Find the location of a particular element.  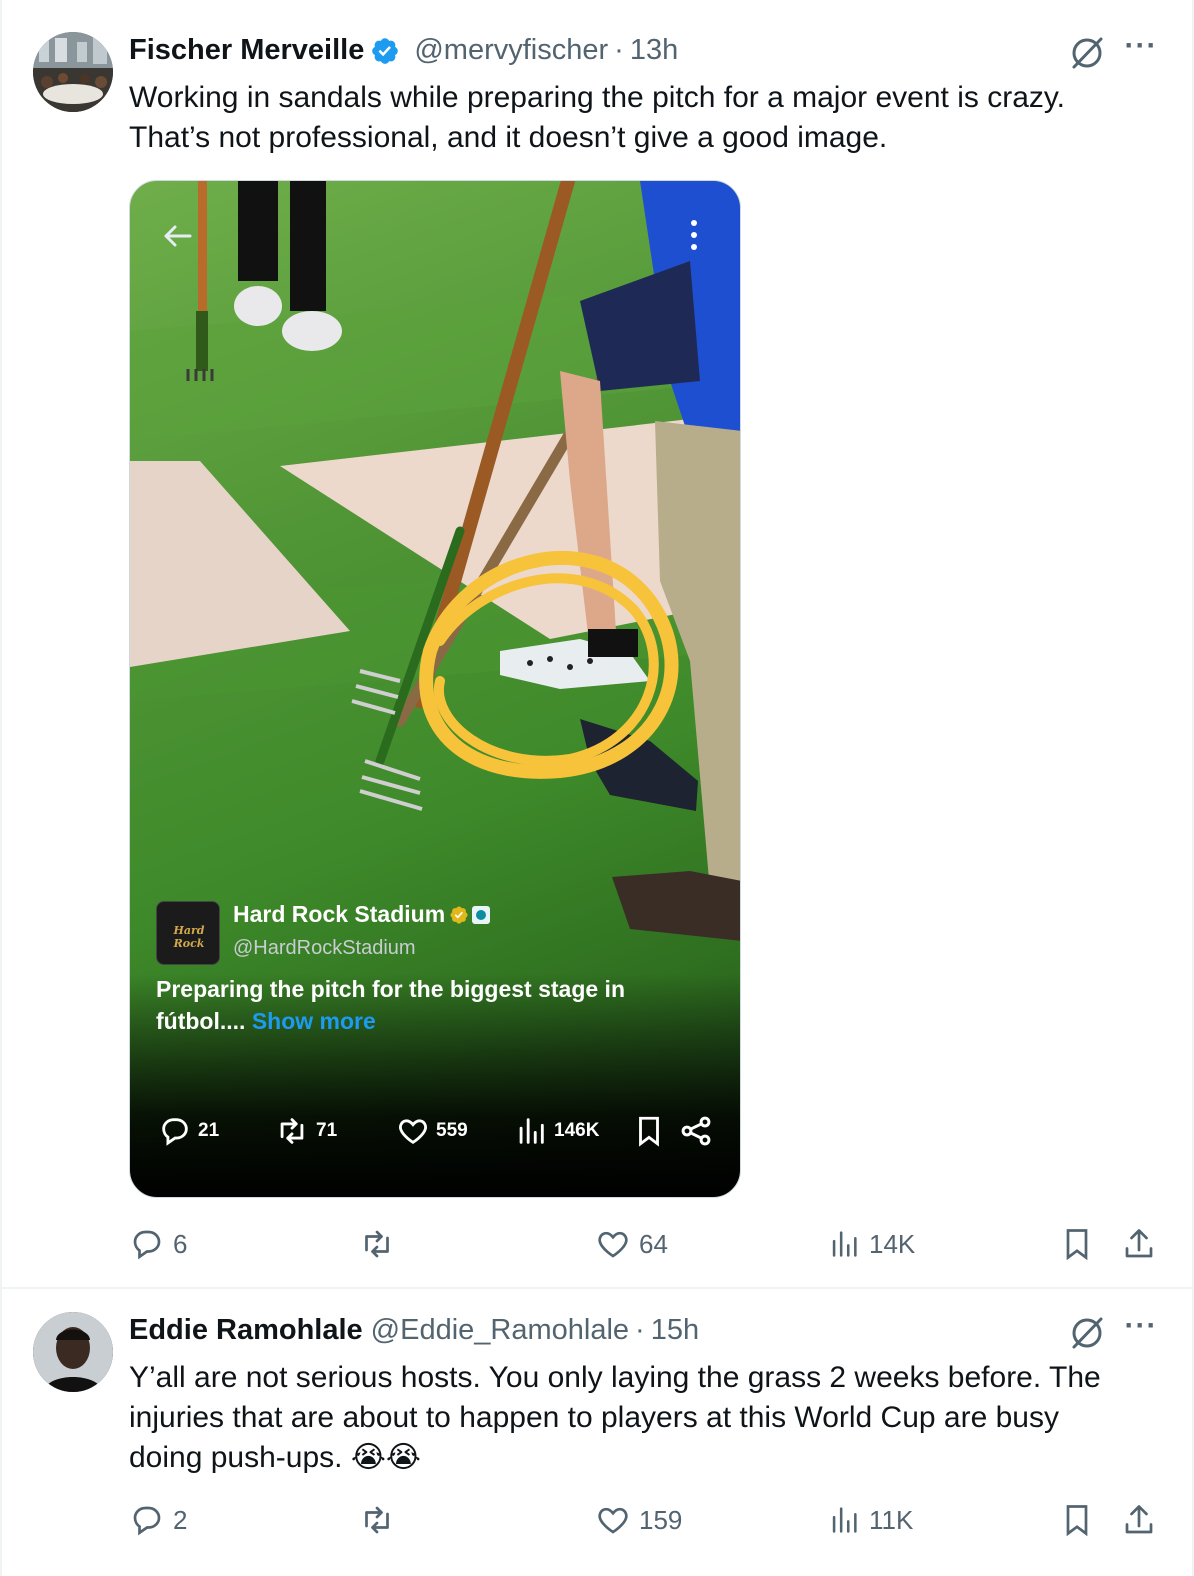

reply-button: 6 is located at coordinates (158, 1244).